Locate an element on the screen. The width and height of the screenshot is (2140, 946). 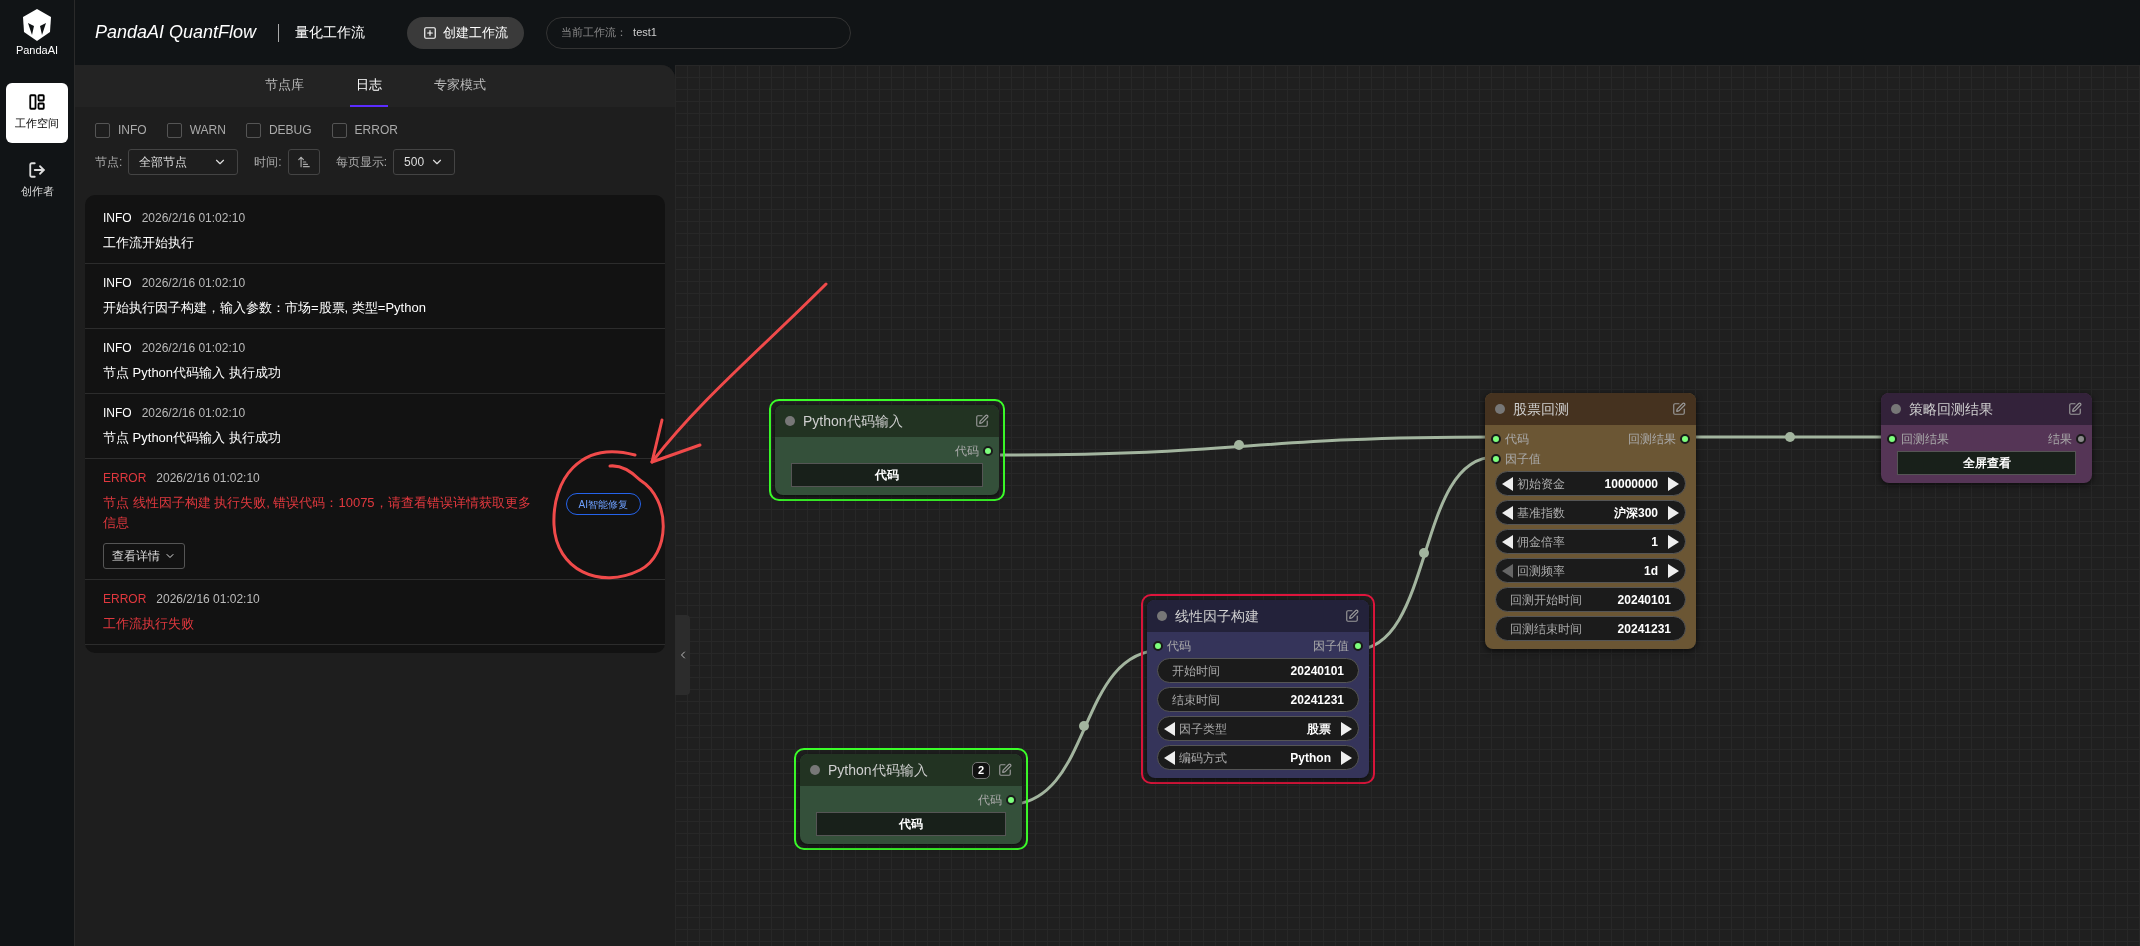
log-message: 节点 线性因子构建 执行失败, 错误代码：10075，请查看错误详情获取更多信息 is located at coordinates (317, 513).